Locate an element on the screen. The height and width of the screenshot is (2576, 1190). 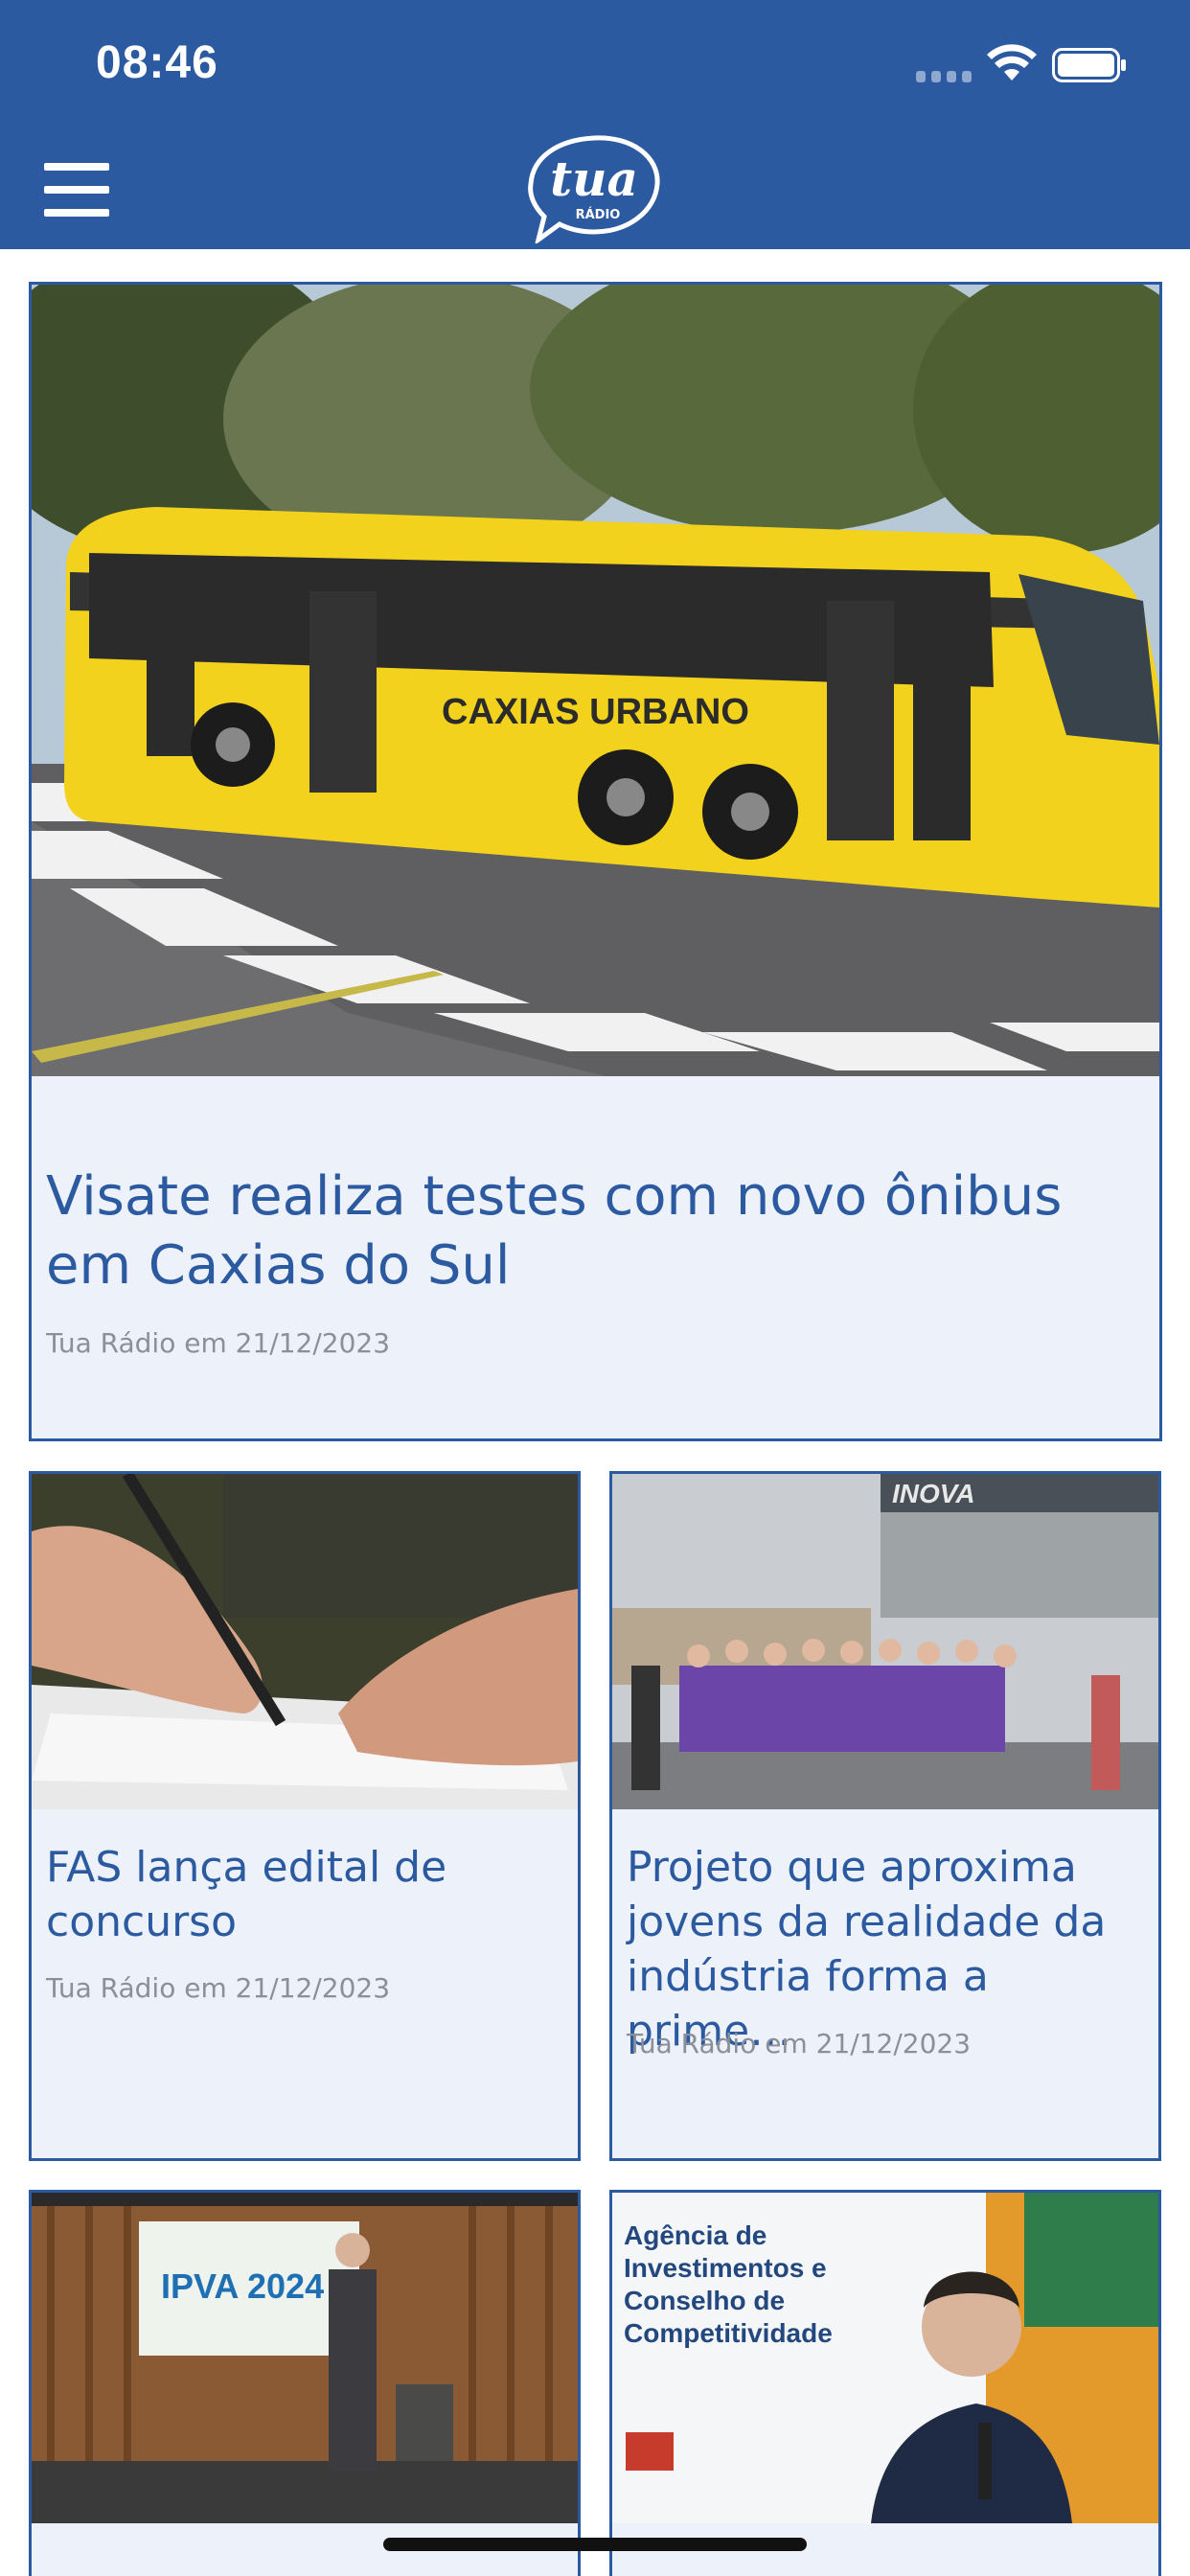
battery-icon is located at coordinates (1089, 65).